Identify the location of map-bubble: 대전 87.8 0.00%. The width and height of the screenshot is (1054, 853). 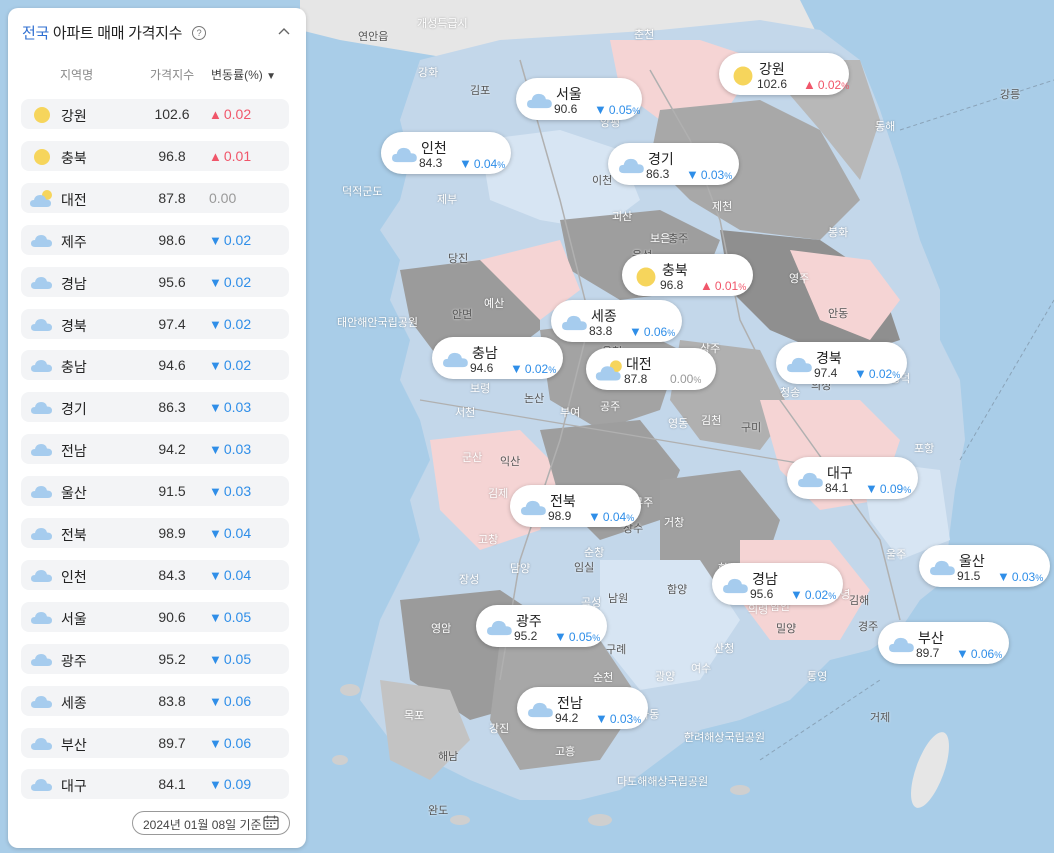
(651, 369).